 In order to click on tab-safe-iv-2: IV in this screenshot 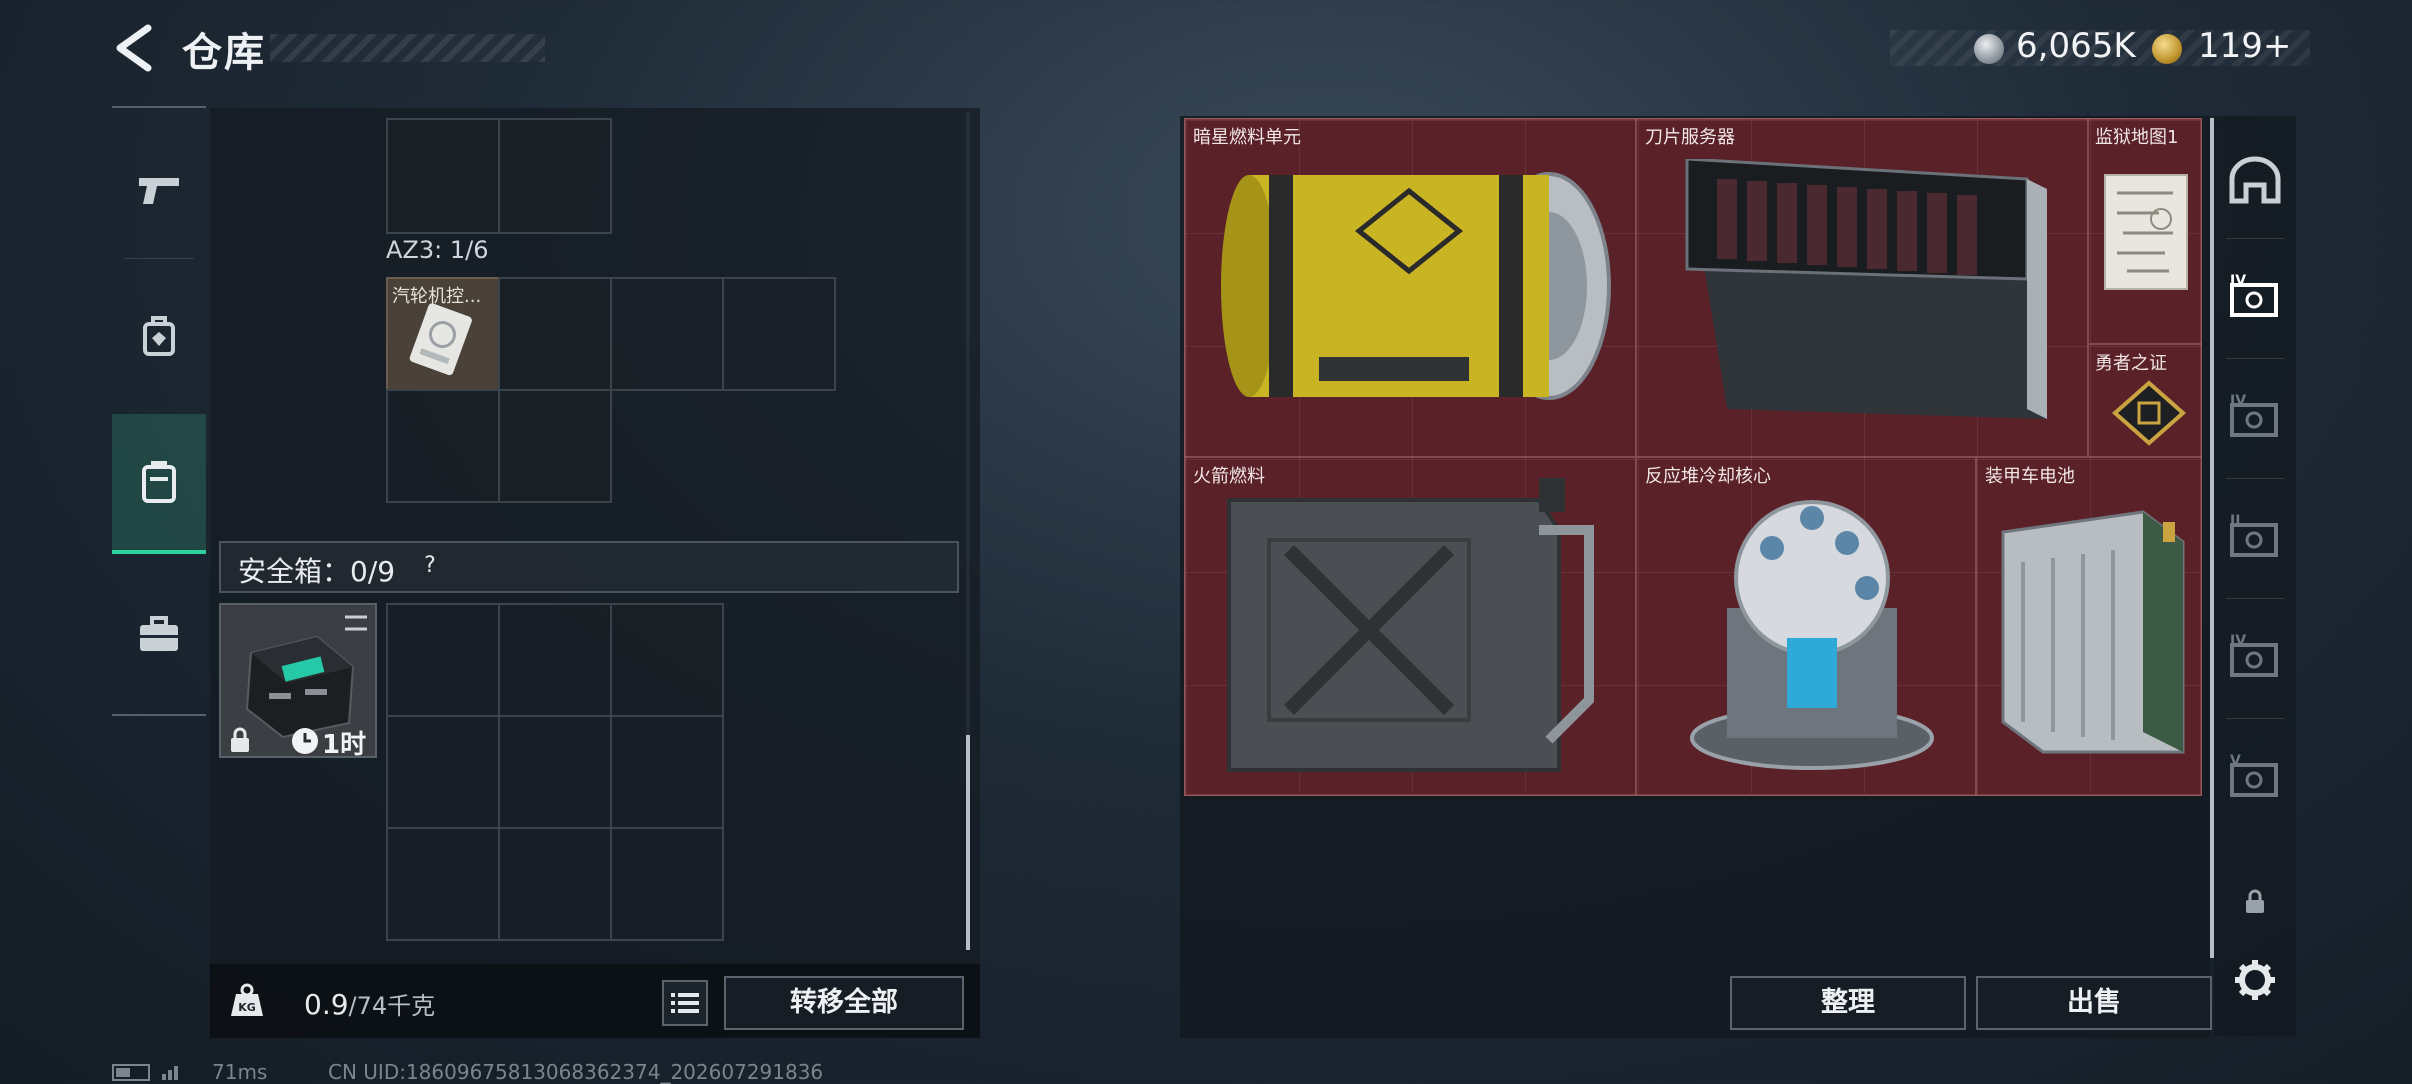, I will do `click(2255, 656)`.